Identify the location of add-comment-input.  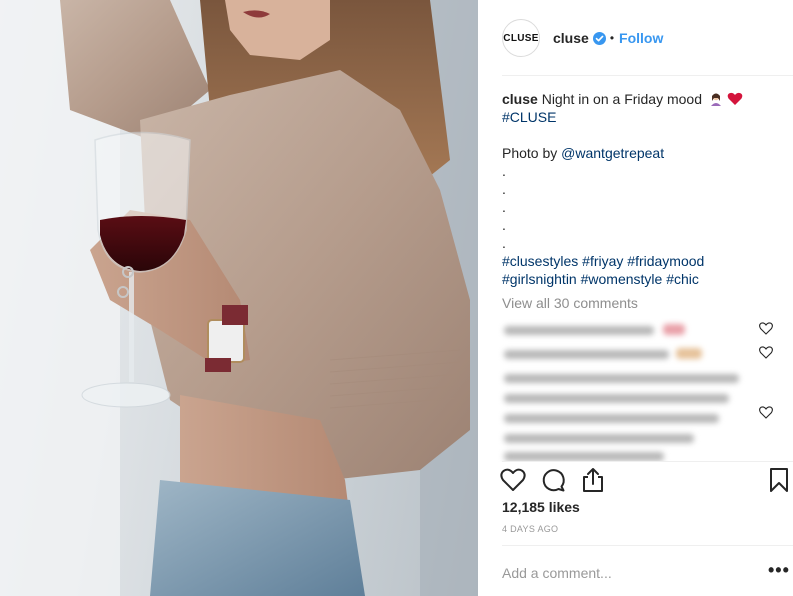
(617, 573).